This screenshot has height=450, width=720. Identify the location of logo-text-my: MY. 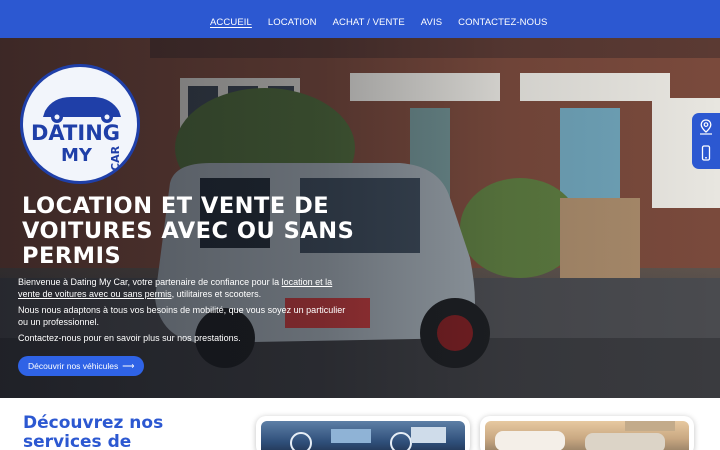
(77, 155).